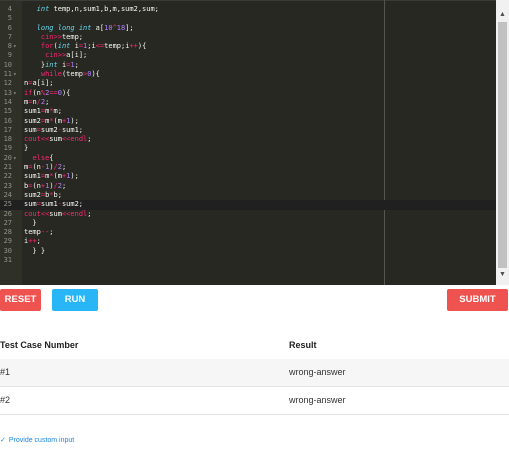  I want to click on code-text: m=n/2;, so click(37, 101).